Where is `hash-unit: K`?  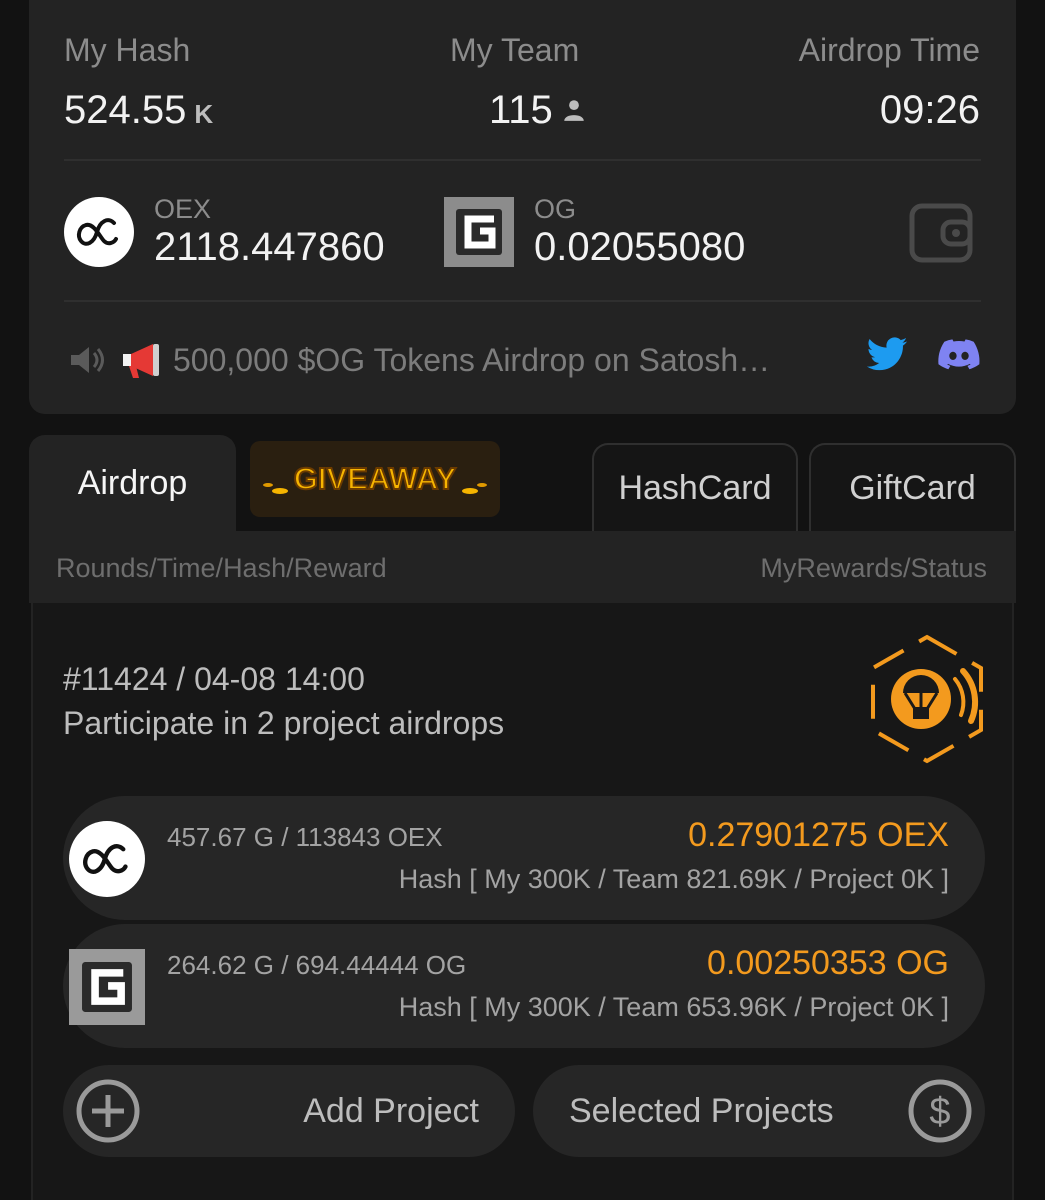
hash-unit: K is located at coordinates (204, 114).